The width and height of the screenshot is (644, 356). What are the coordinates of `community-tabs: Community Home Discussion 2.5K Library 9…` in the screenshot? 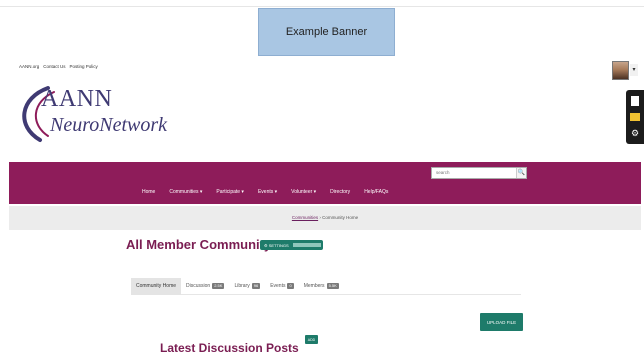 It's located at (326, 286).